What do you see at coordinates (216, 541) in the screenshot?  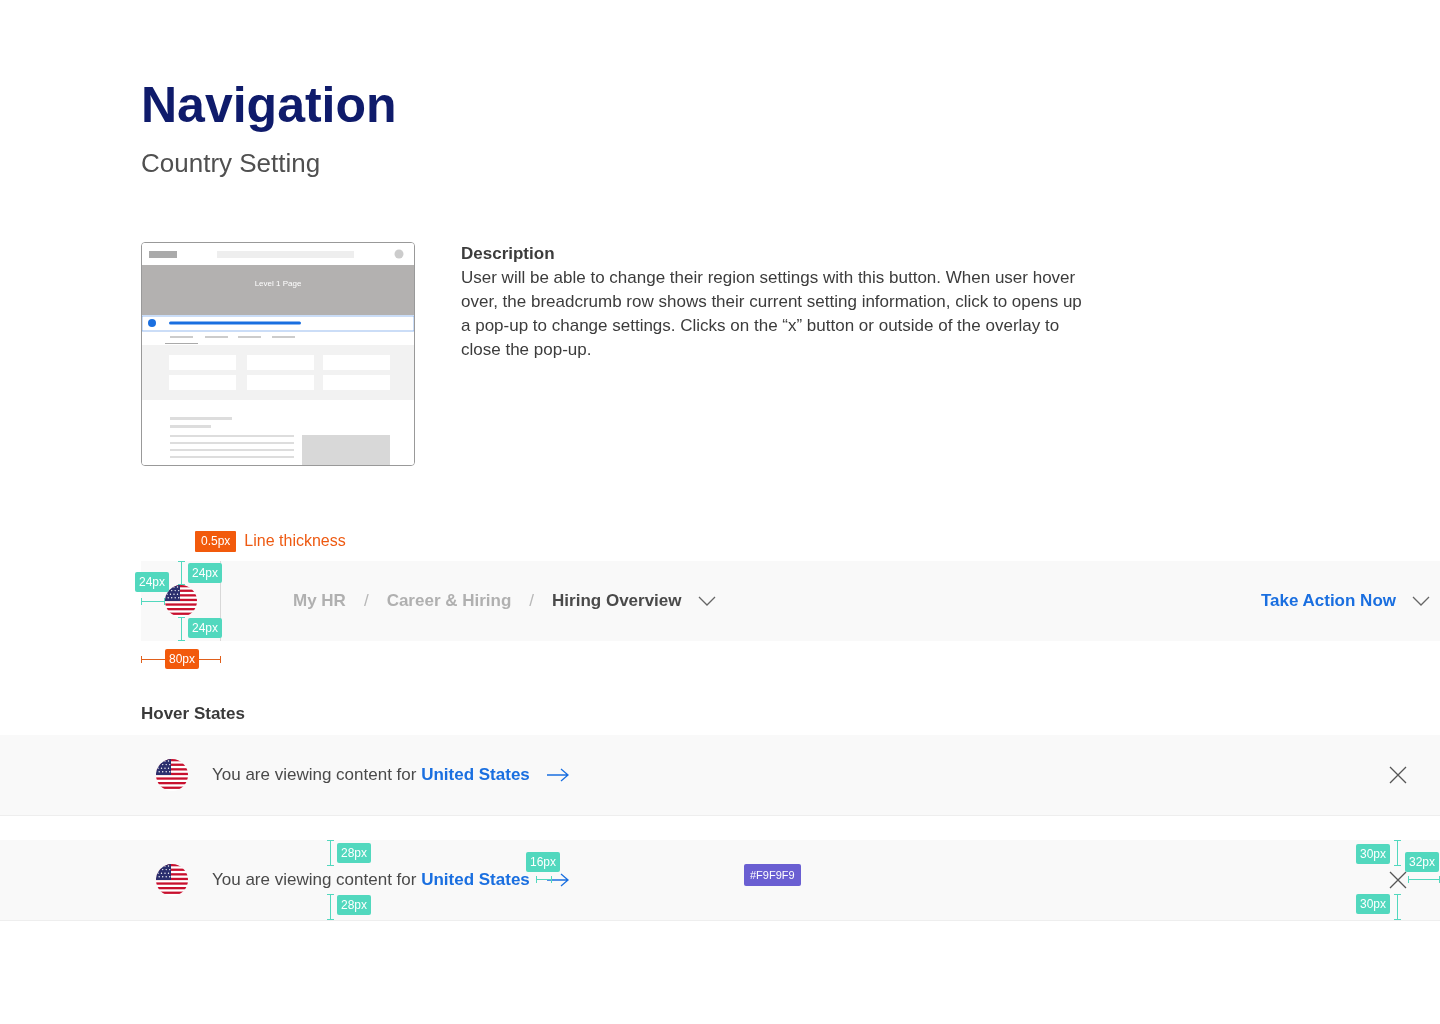 I see `measurement-tag: 0.5px` at bounding box center [216, 541].